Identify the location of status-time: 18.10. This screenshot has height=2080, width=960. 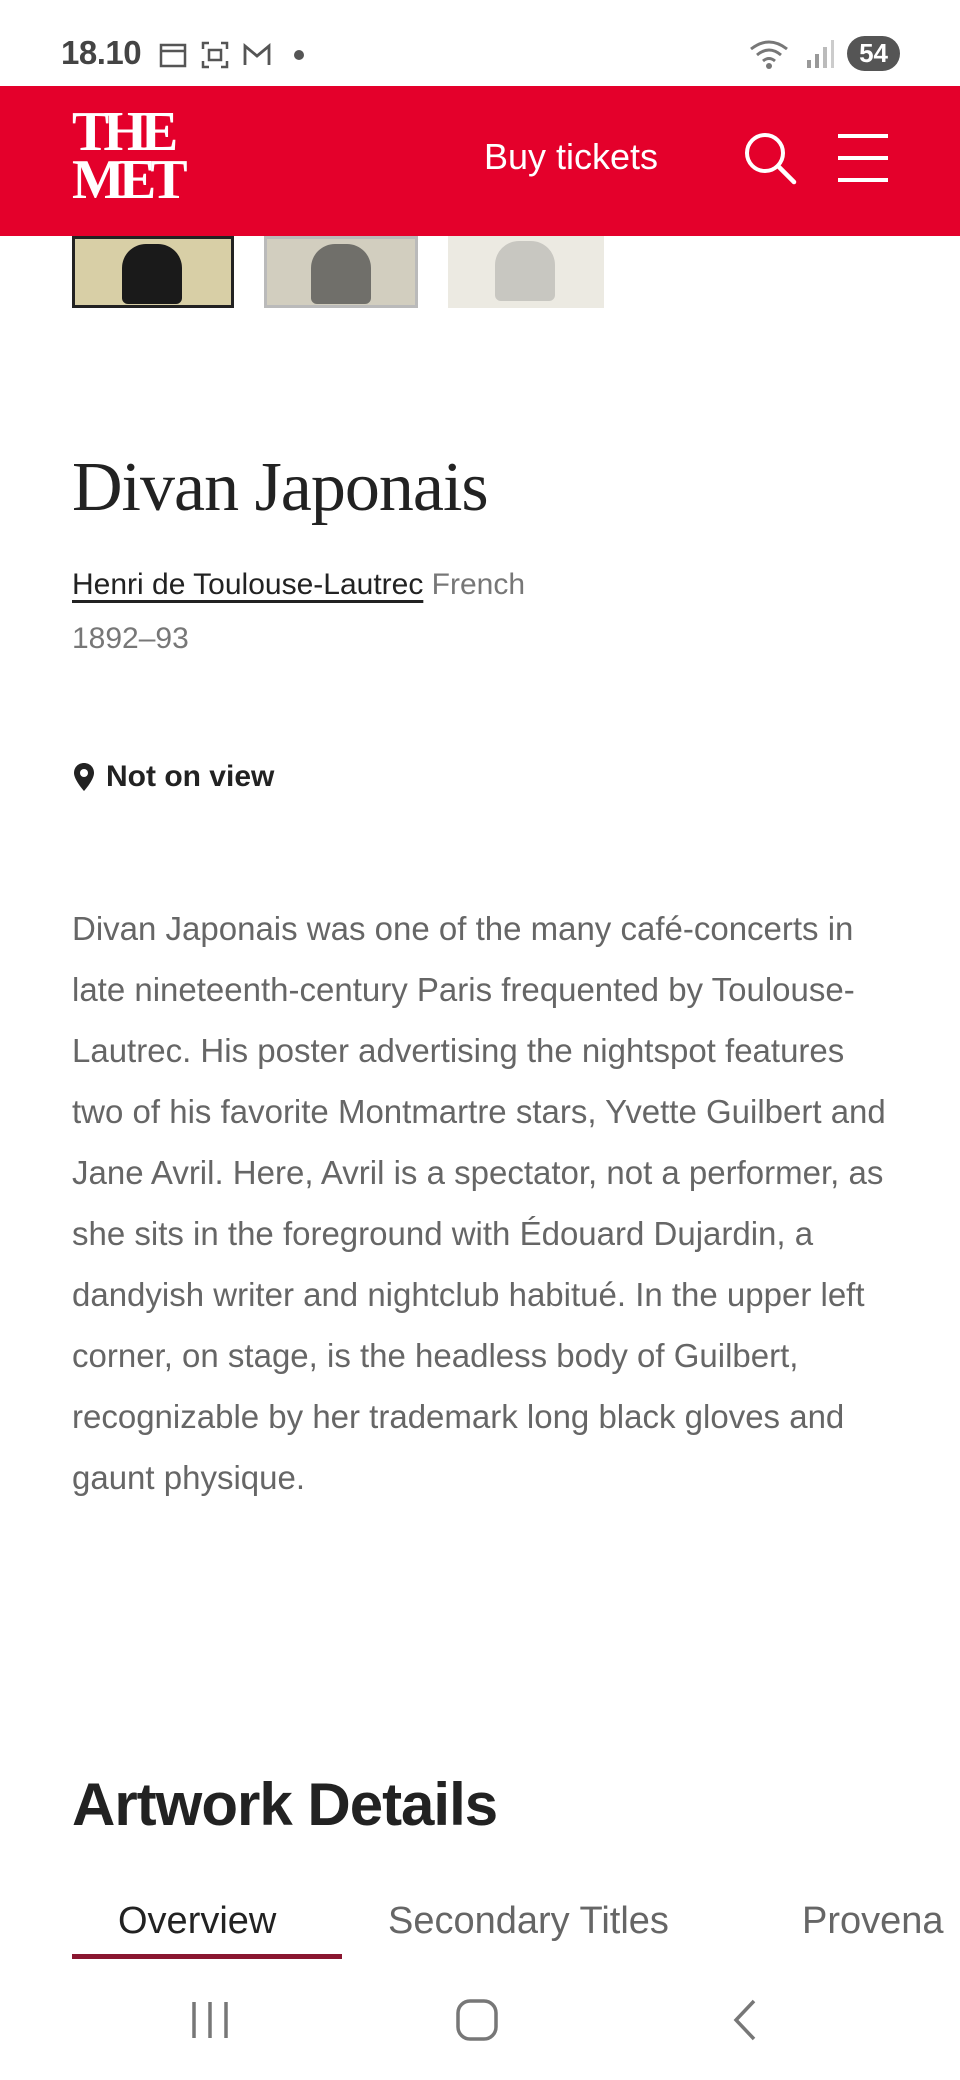
(101, 52).